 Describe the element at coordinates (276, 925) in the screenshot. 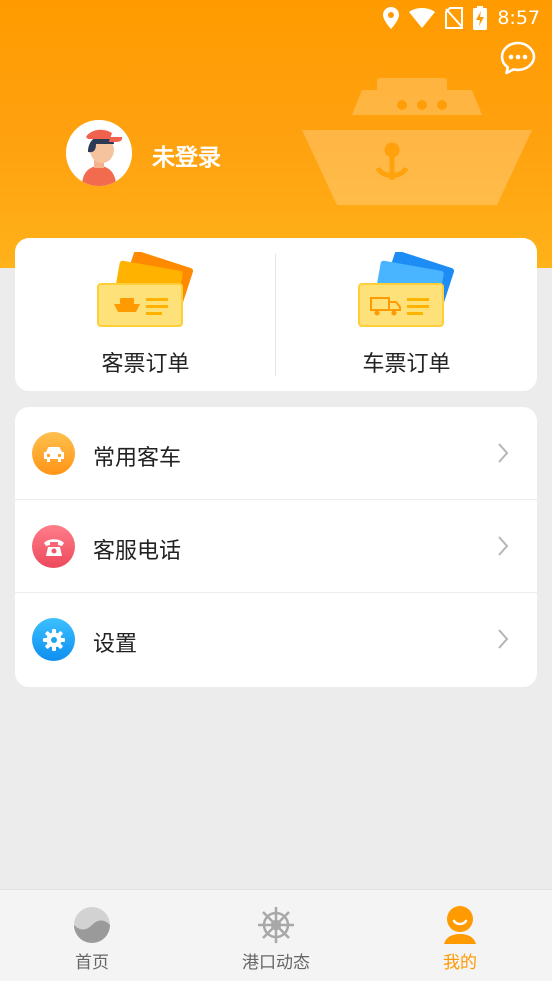

I see `ship-wheel-icon` at that location.